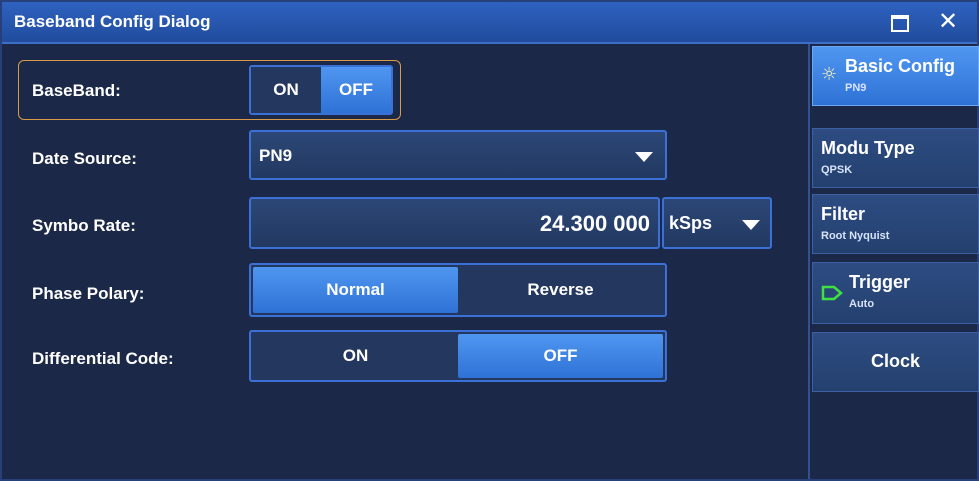 The image size is (979, 481). I want to click on close-icon: ✕, so click(948, 21).